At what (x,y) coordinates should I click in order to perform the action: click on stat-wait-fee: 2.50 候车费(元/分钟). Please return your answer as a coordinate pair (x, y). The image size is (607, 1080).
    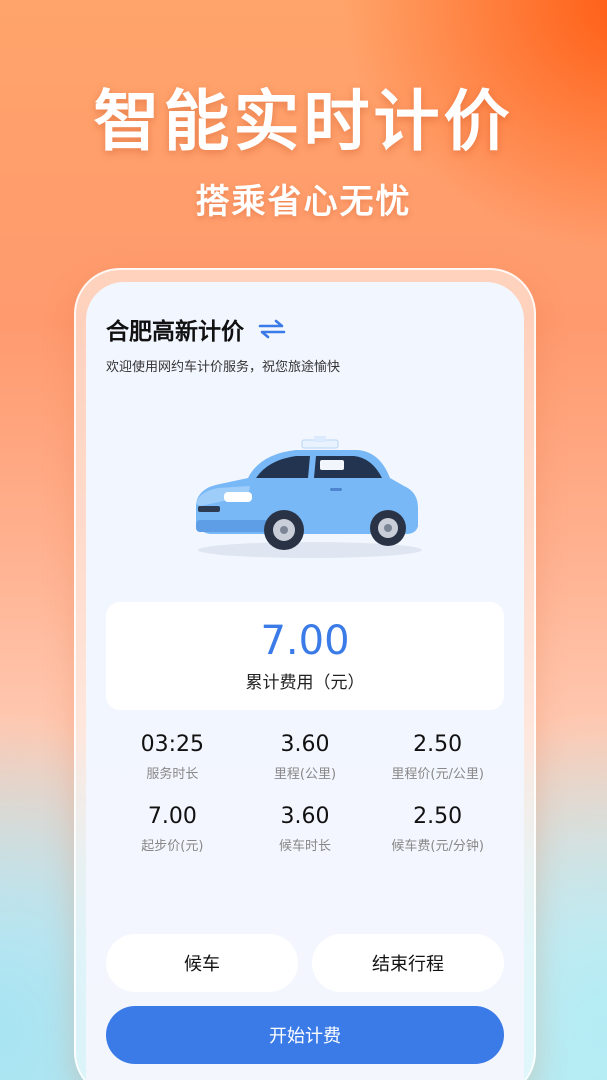
    Looking at the image, I should click on (437, 829).